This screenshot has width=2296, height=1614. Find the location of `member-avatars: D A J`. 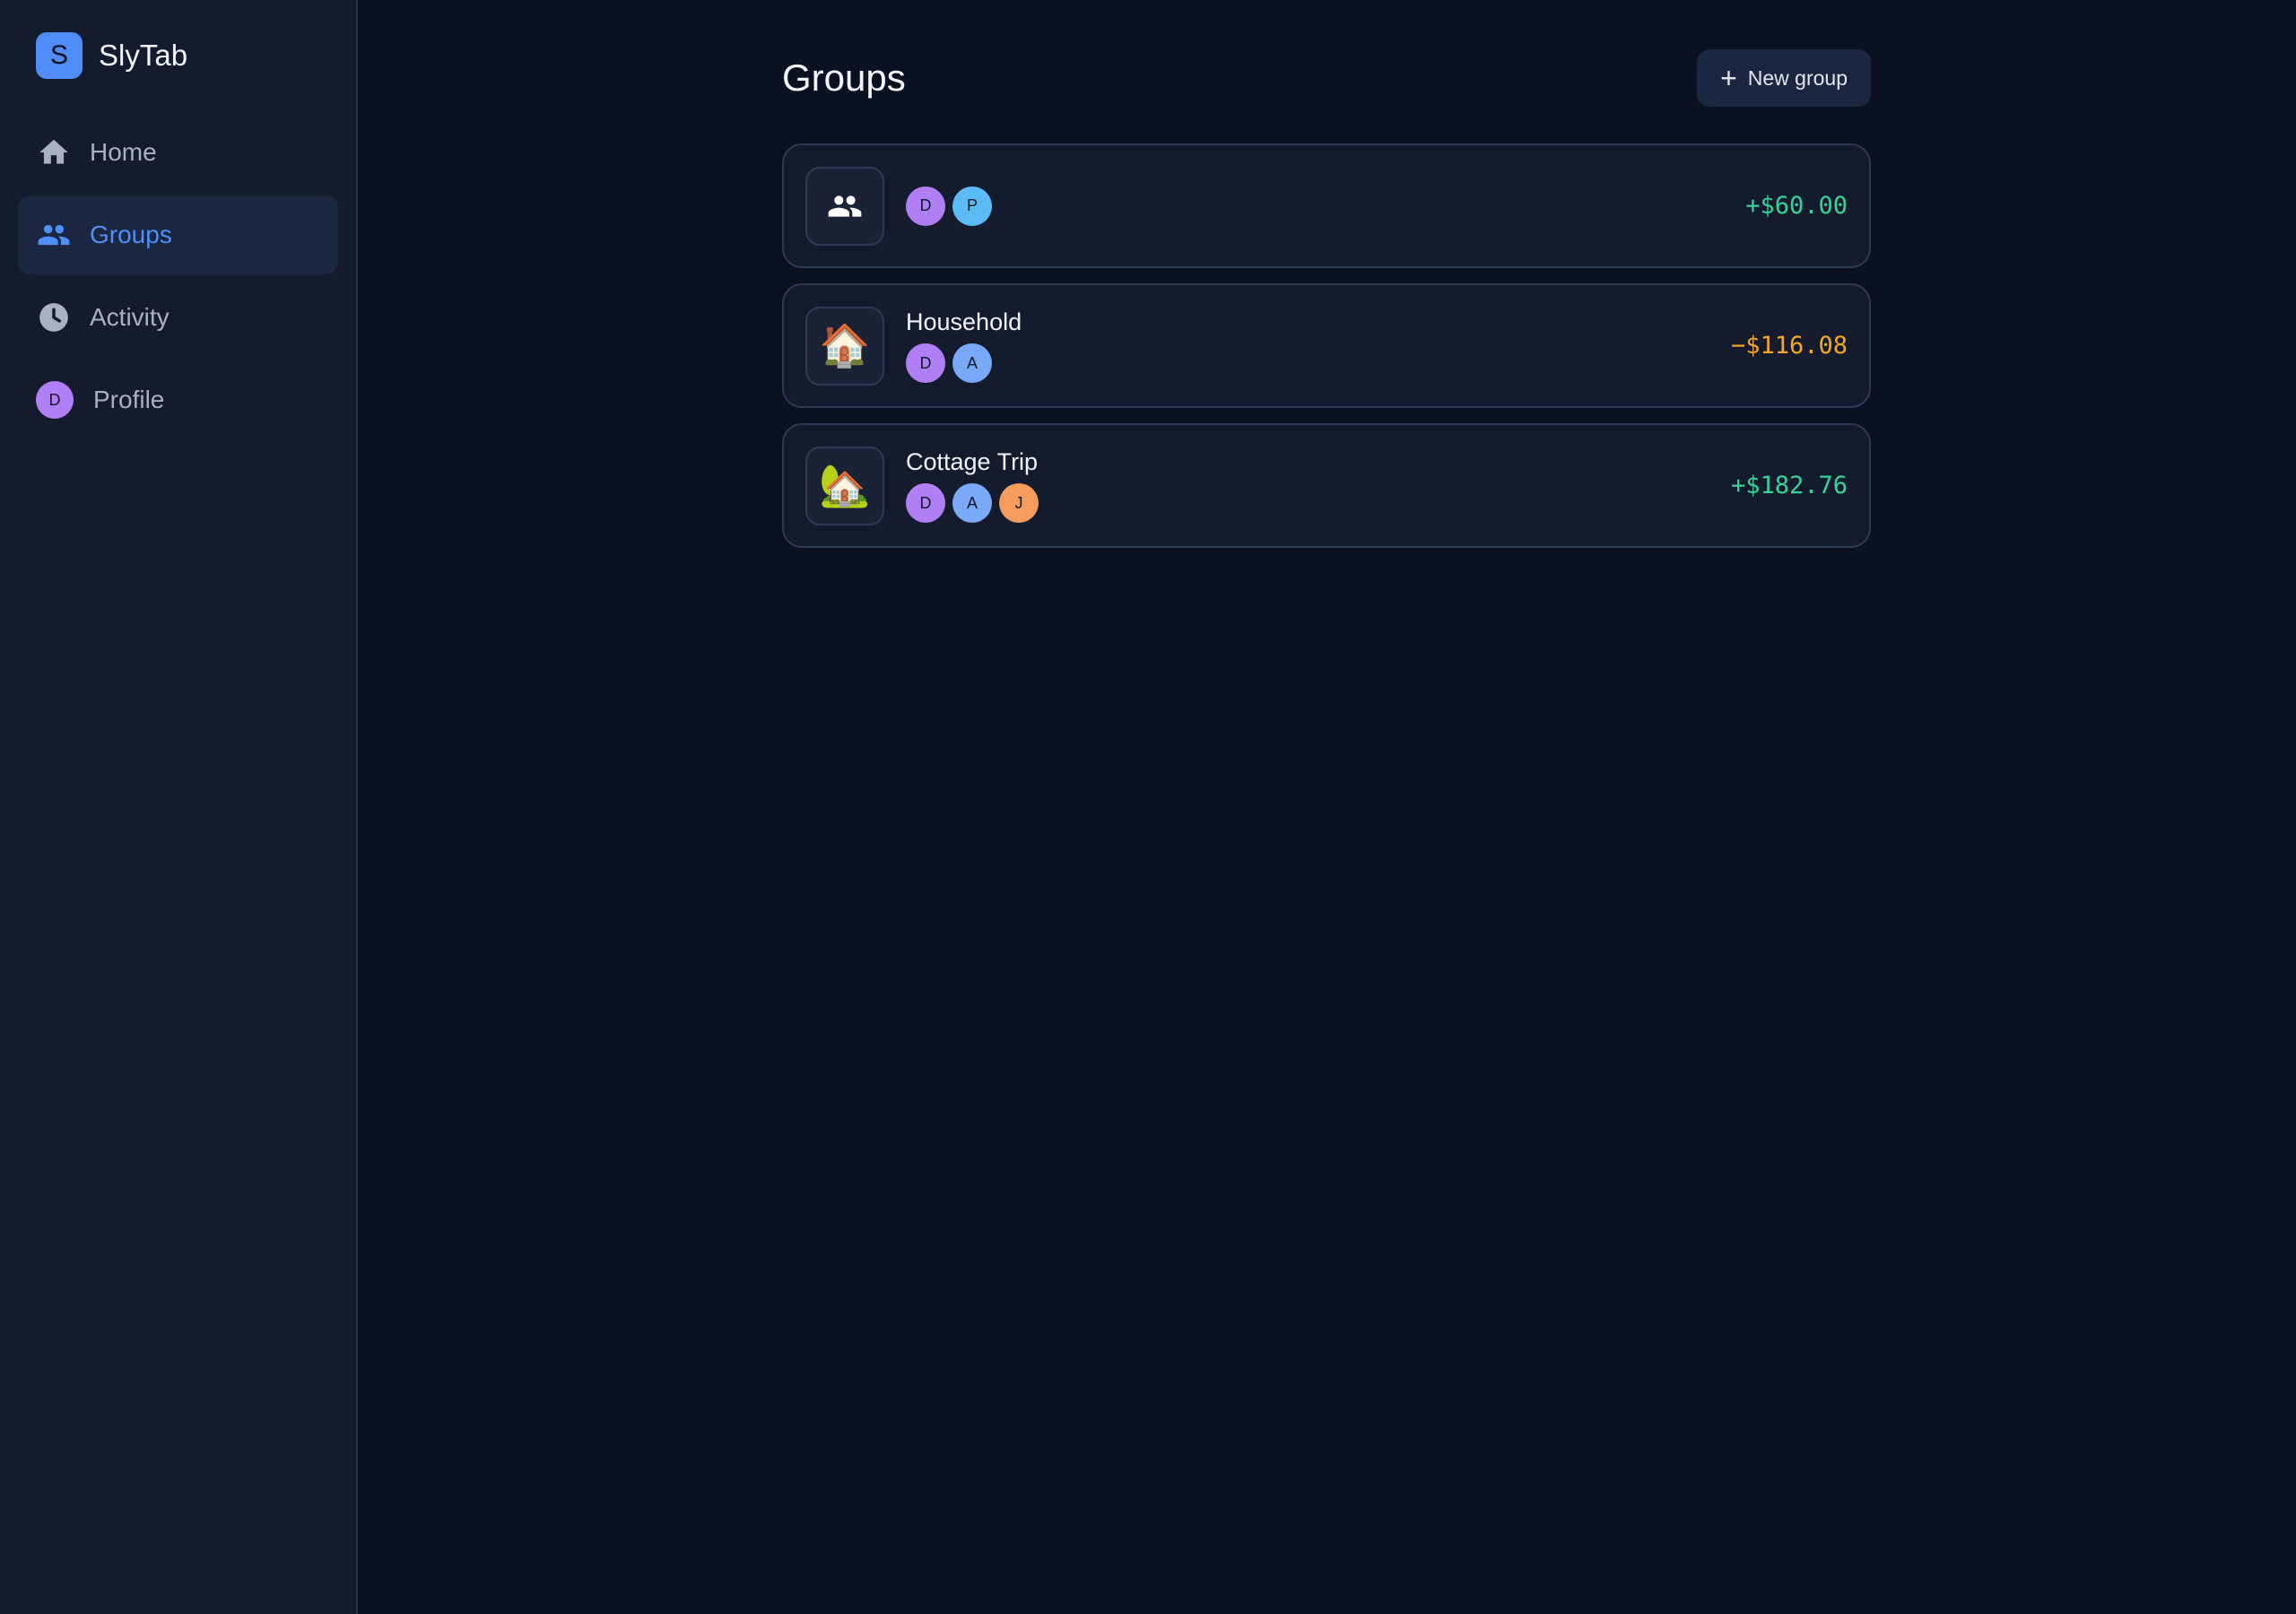

member-avatars: D A J is located at coordinates (1318, 503).